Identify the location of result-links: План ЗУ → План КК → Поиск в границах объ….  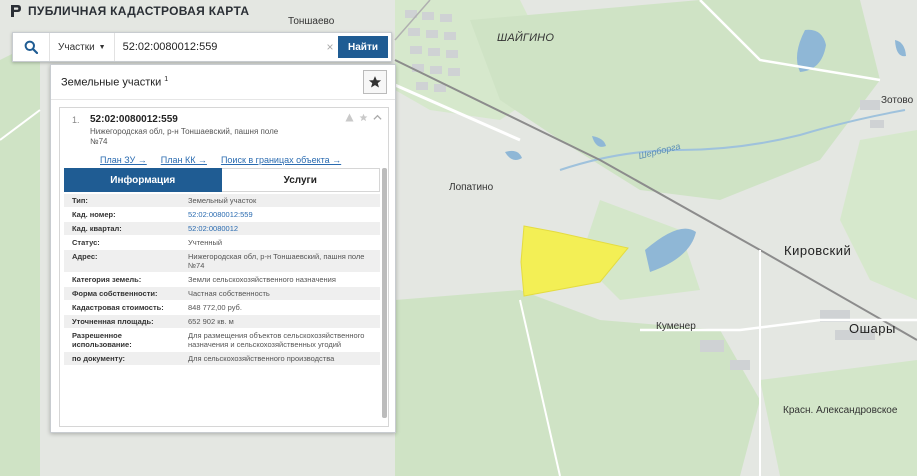
(220, 160).